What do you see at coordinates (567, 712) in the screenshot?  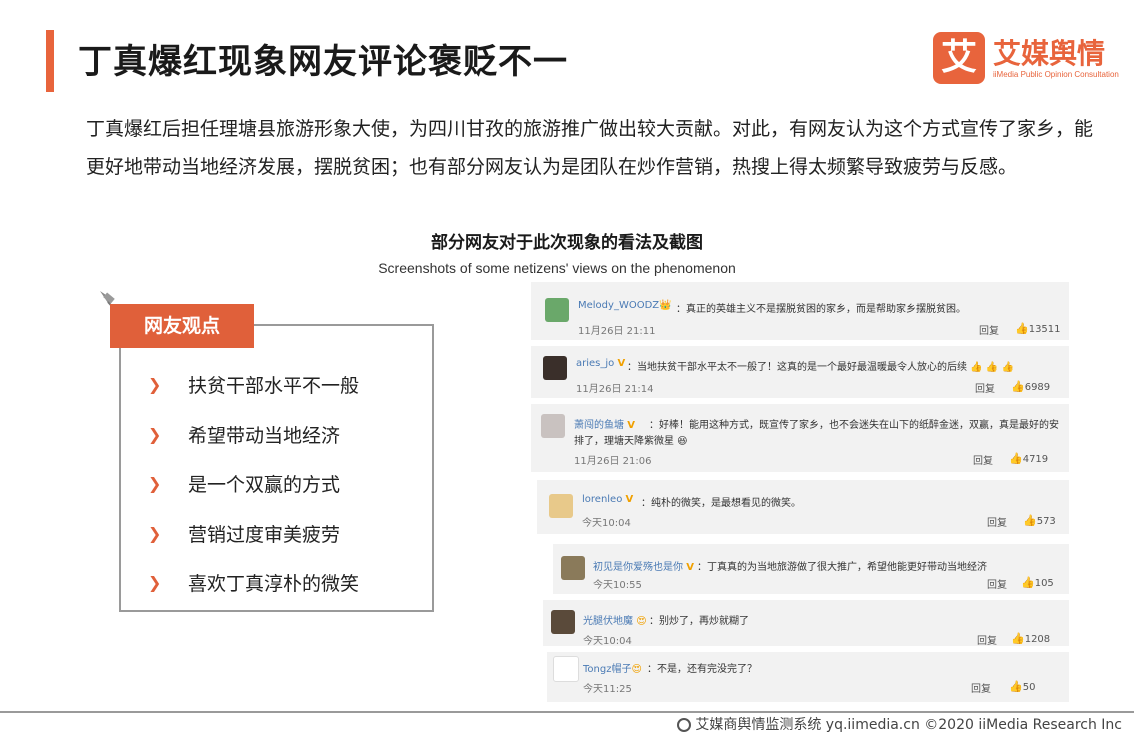 I see `footer-divider` at bounding box center [567, 712].